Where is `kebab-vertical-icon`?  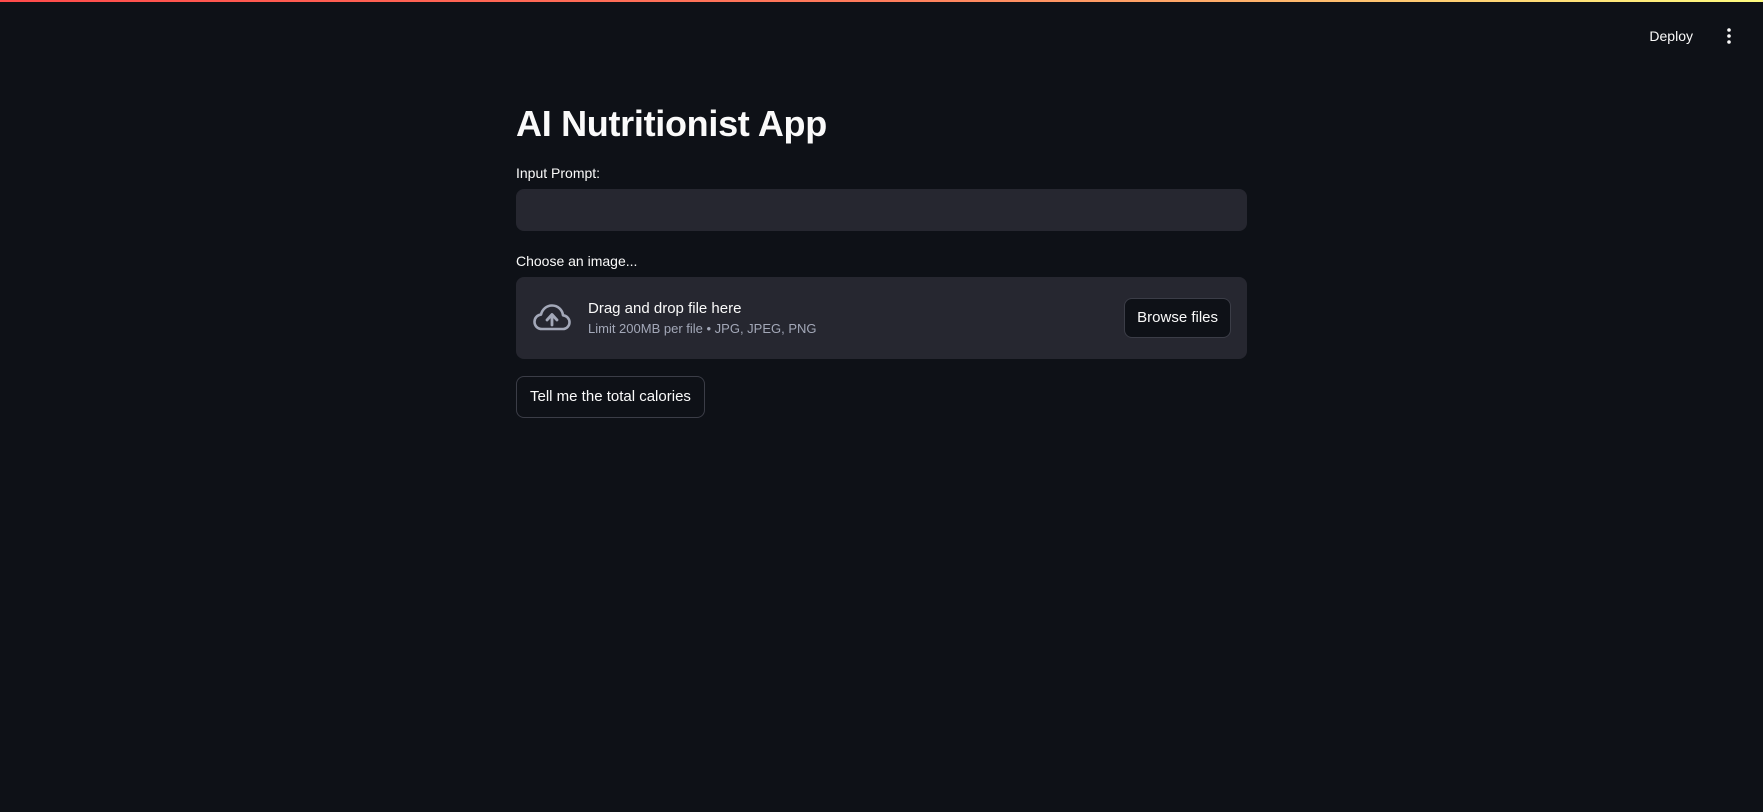
kebab-vertical-icon is located at coordinates (1729, 36).